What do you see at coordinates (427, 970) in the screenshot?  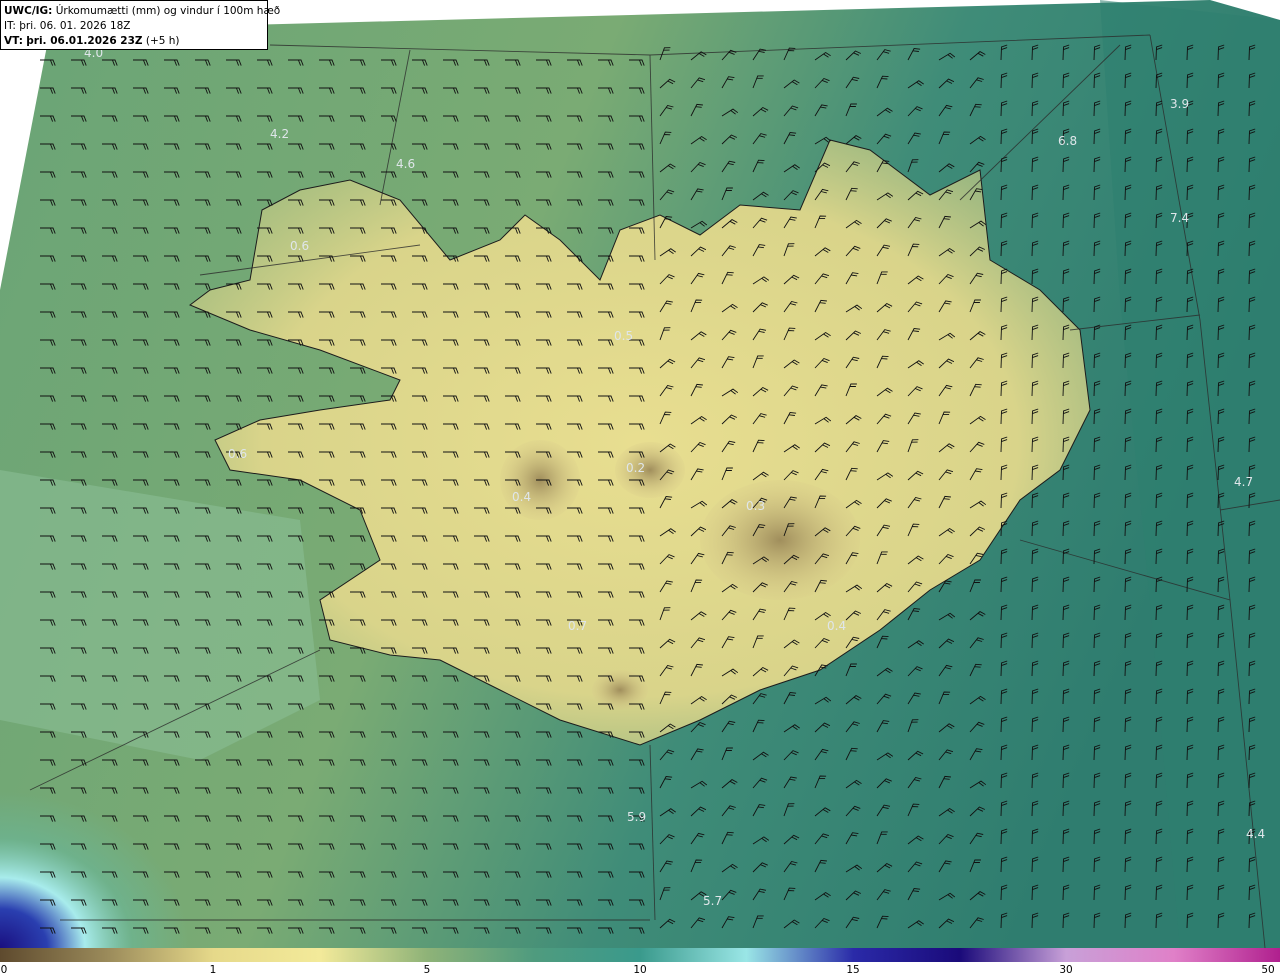 I see `colorbar-tick: 5` at bounding box center [427, 970].